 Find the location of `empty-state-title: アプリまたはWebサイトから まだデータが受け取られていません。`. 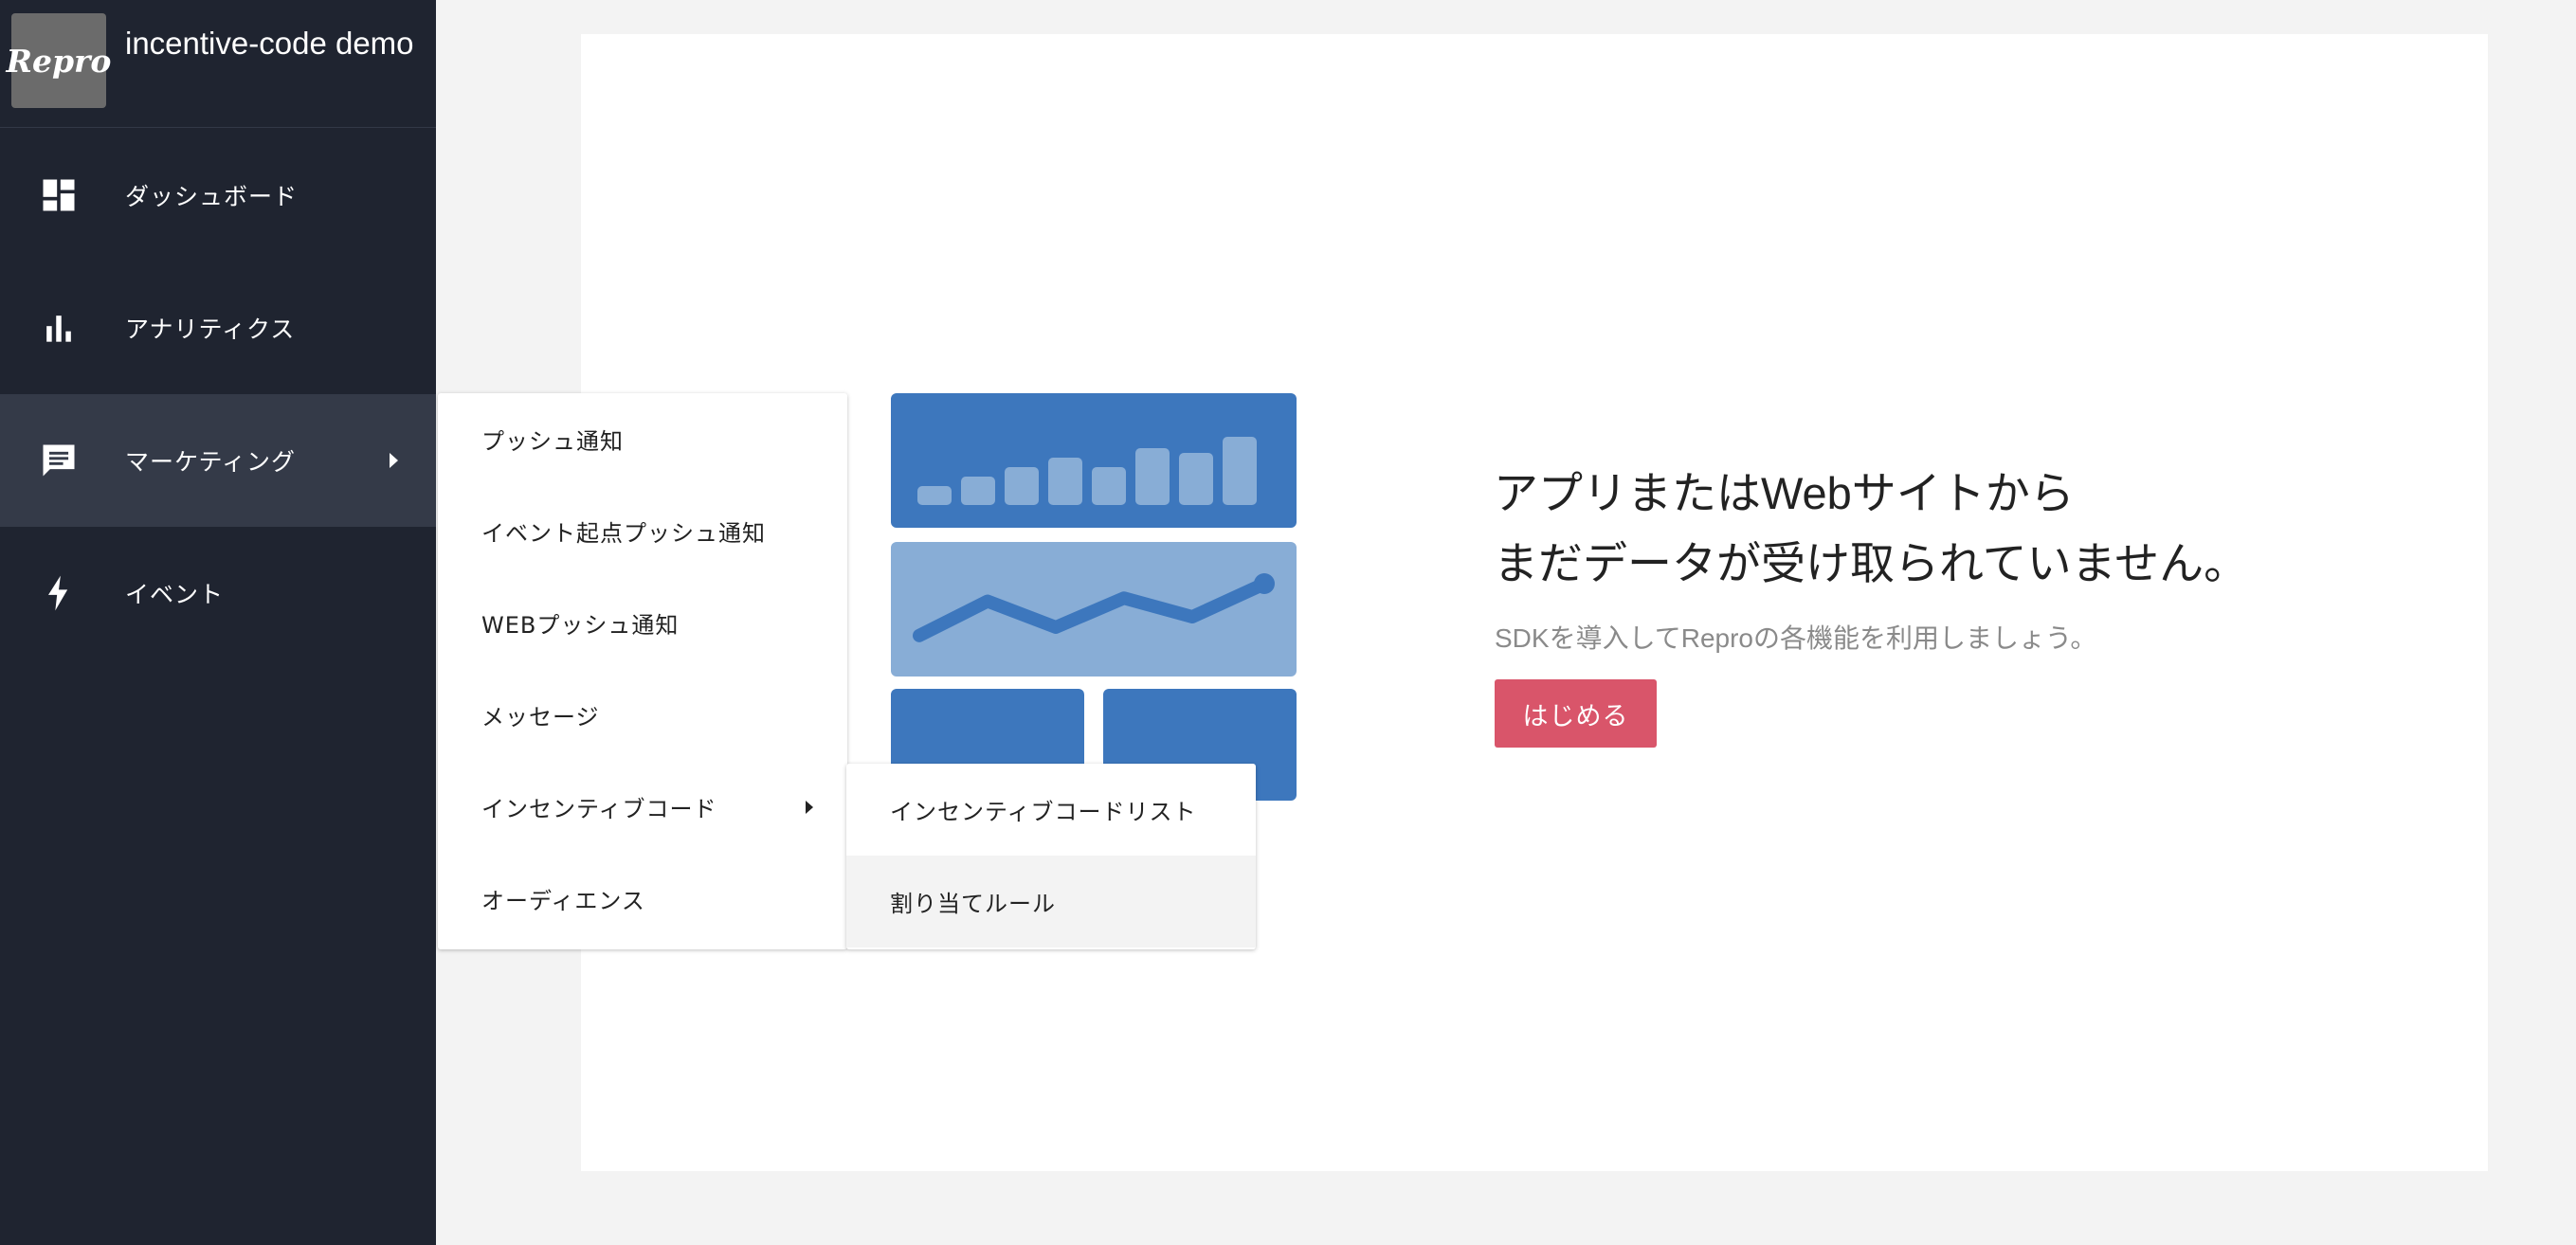

empty-state-title: アプリまたはWebサイトから まだデータが受け取られていません。 is located at coordinates (1920, 529).